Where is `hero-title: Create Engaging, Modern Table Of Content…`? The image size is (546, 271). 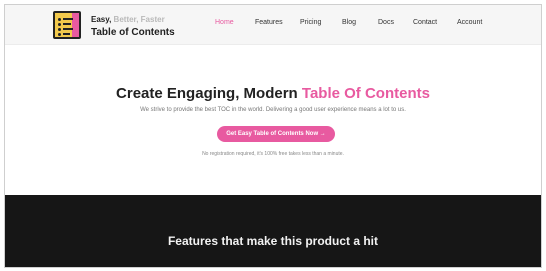 hero-title: Create Engaging, Modern Table Of Content… is located at coordinates (273, 93).